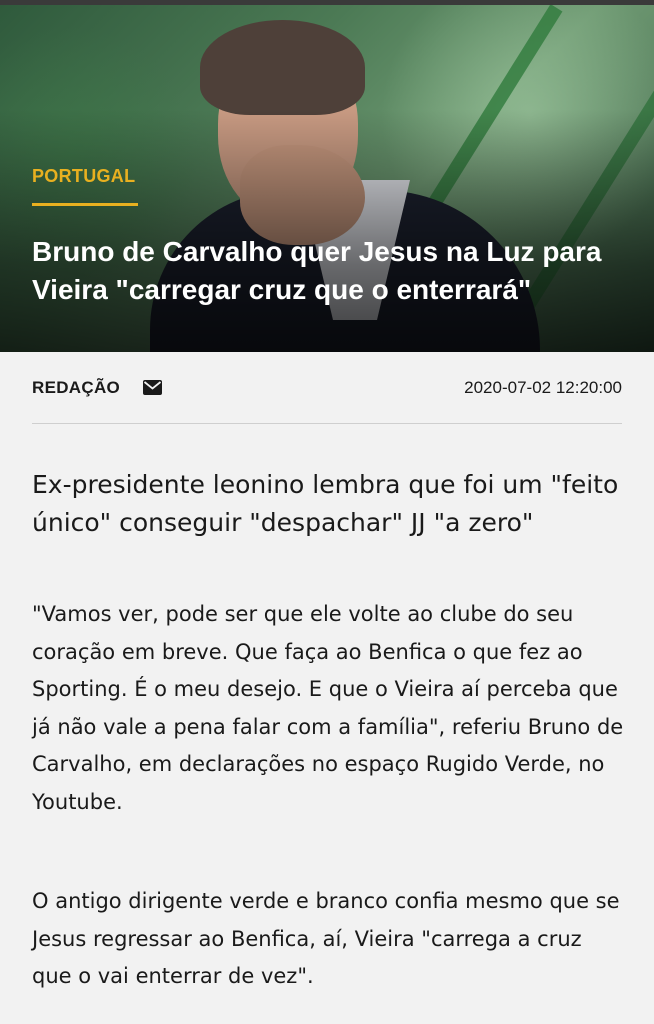 The image size is (654, 1024). What do you see at coordinates (327, 423) in the screenshot?
I see `divider` at bounding box center [327, 423].